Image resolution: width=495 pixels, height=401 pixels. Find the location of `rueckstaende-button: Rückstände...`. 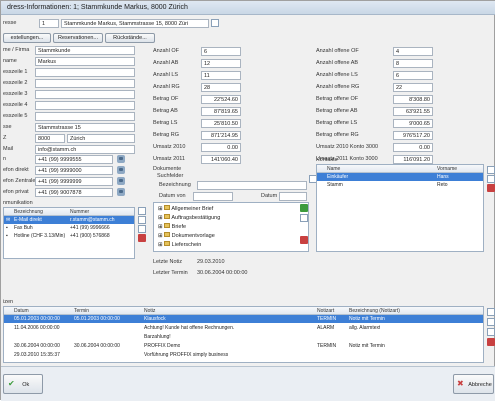

rueckstaende-button: Rückstände... is located at coordinates (130, 38).